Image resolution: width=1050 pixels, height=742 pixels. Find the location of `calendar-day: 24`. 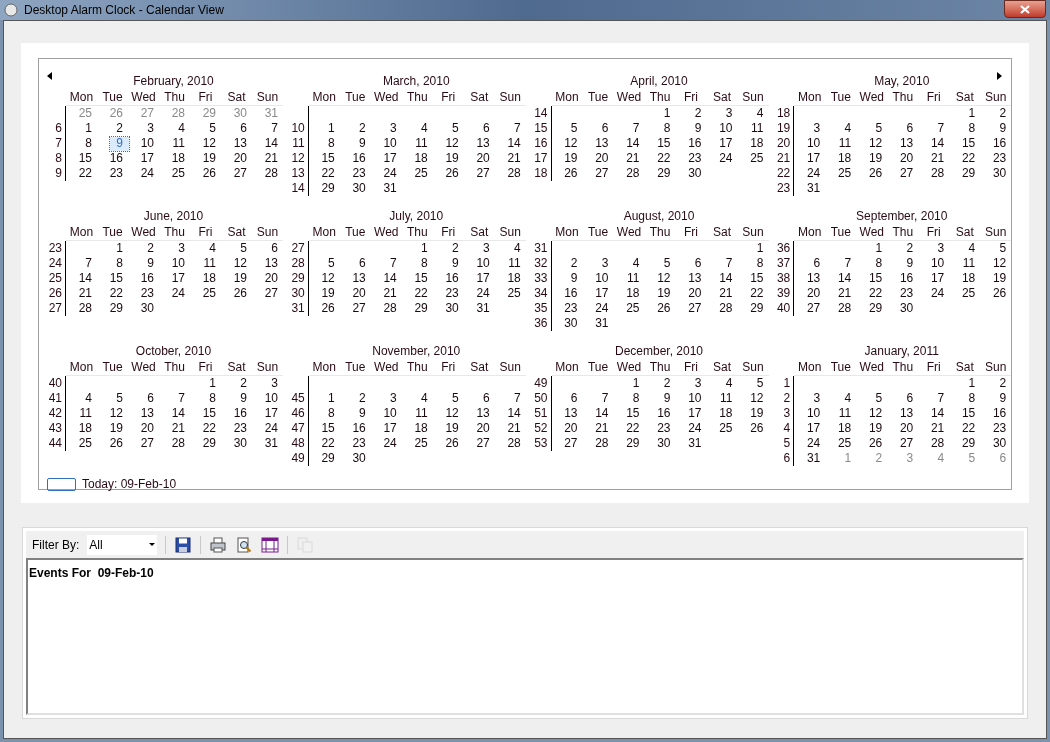

calendar-day: 24 is located at coordinates (390, 443).